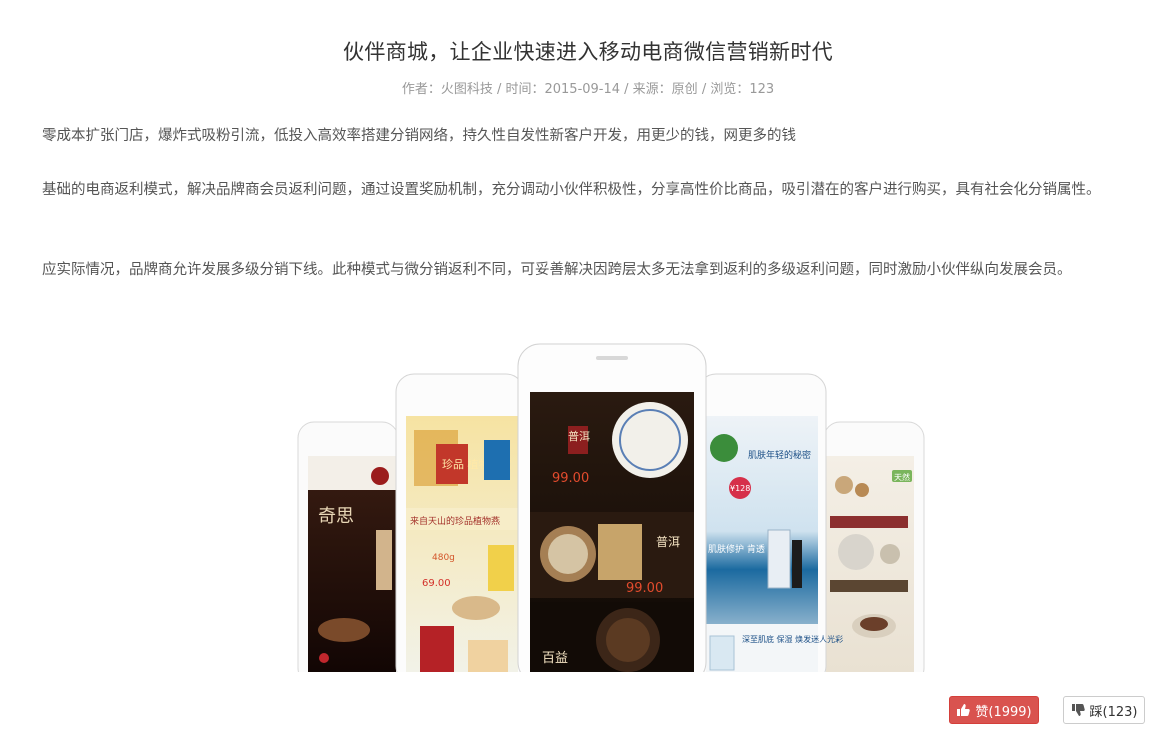 The width and height of the screenshot is (1176, 746). Describe the element at coordinates (336, 516) in the screenshot. I see `phone1-title: 奇思` at that location.